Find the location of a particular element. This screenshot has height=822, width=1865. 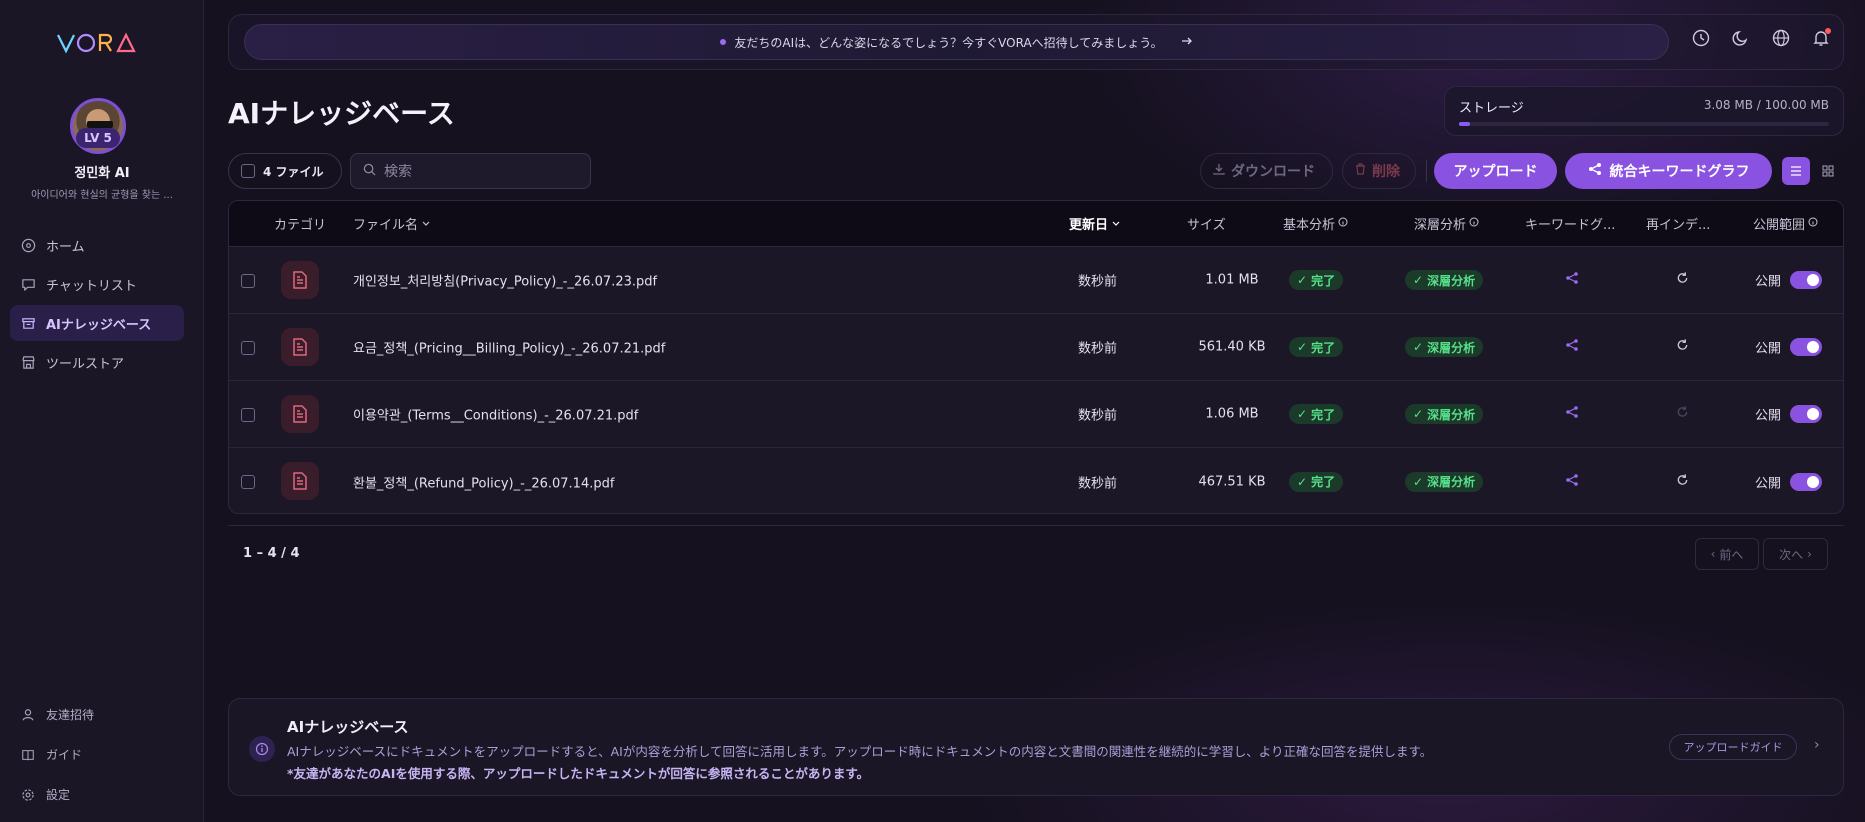

file-name: 이용약관_(Terms__Conditions)_-_26.07.21.pdf is located at coordinates (495, 414).